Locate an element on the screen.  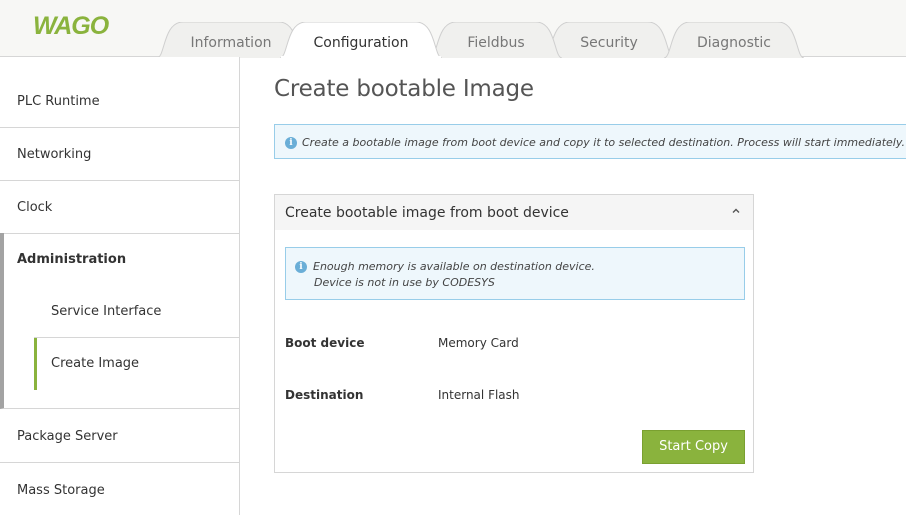
tab-label: Configuration is located at coordinates (361, 43).